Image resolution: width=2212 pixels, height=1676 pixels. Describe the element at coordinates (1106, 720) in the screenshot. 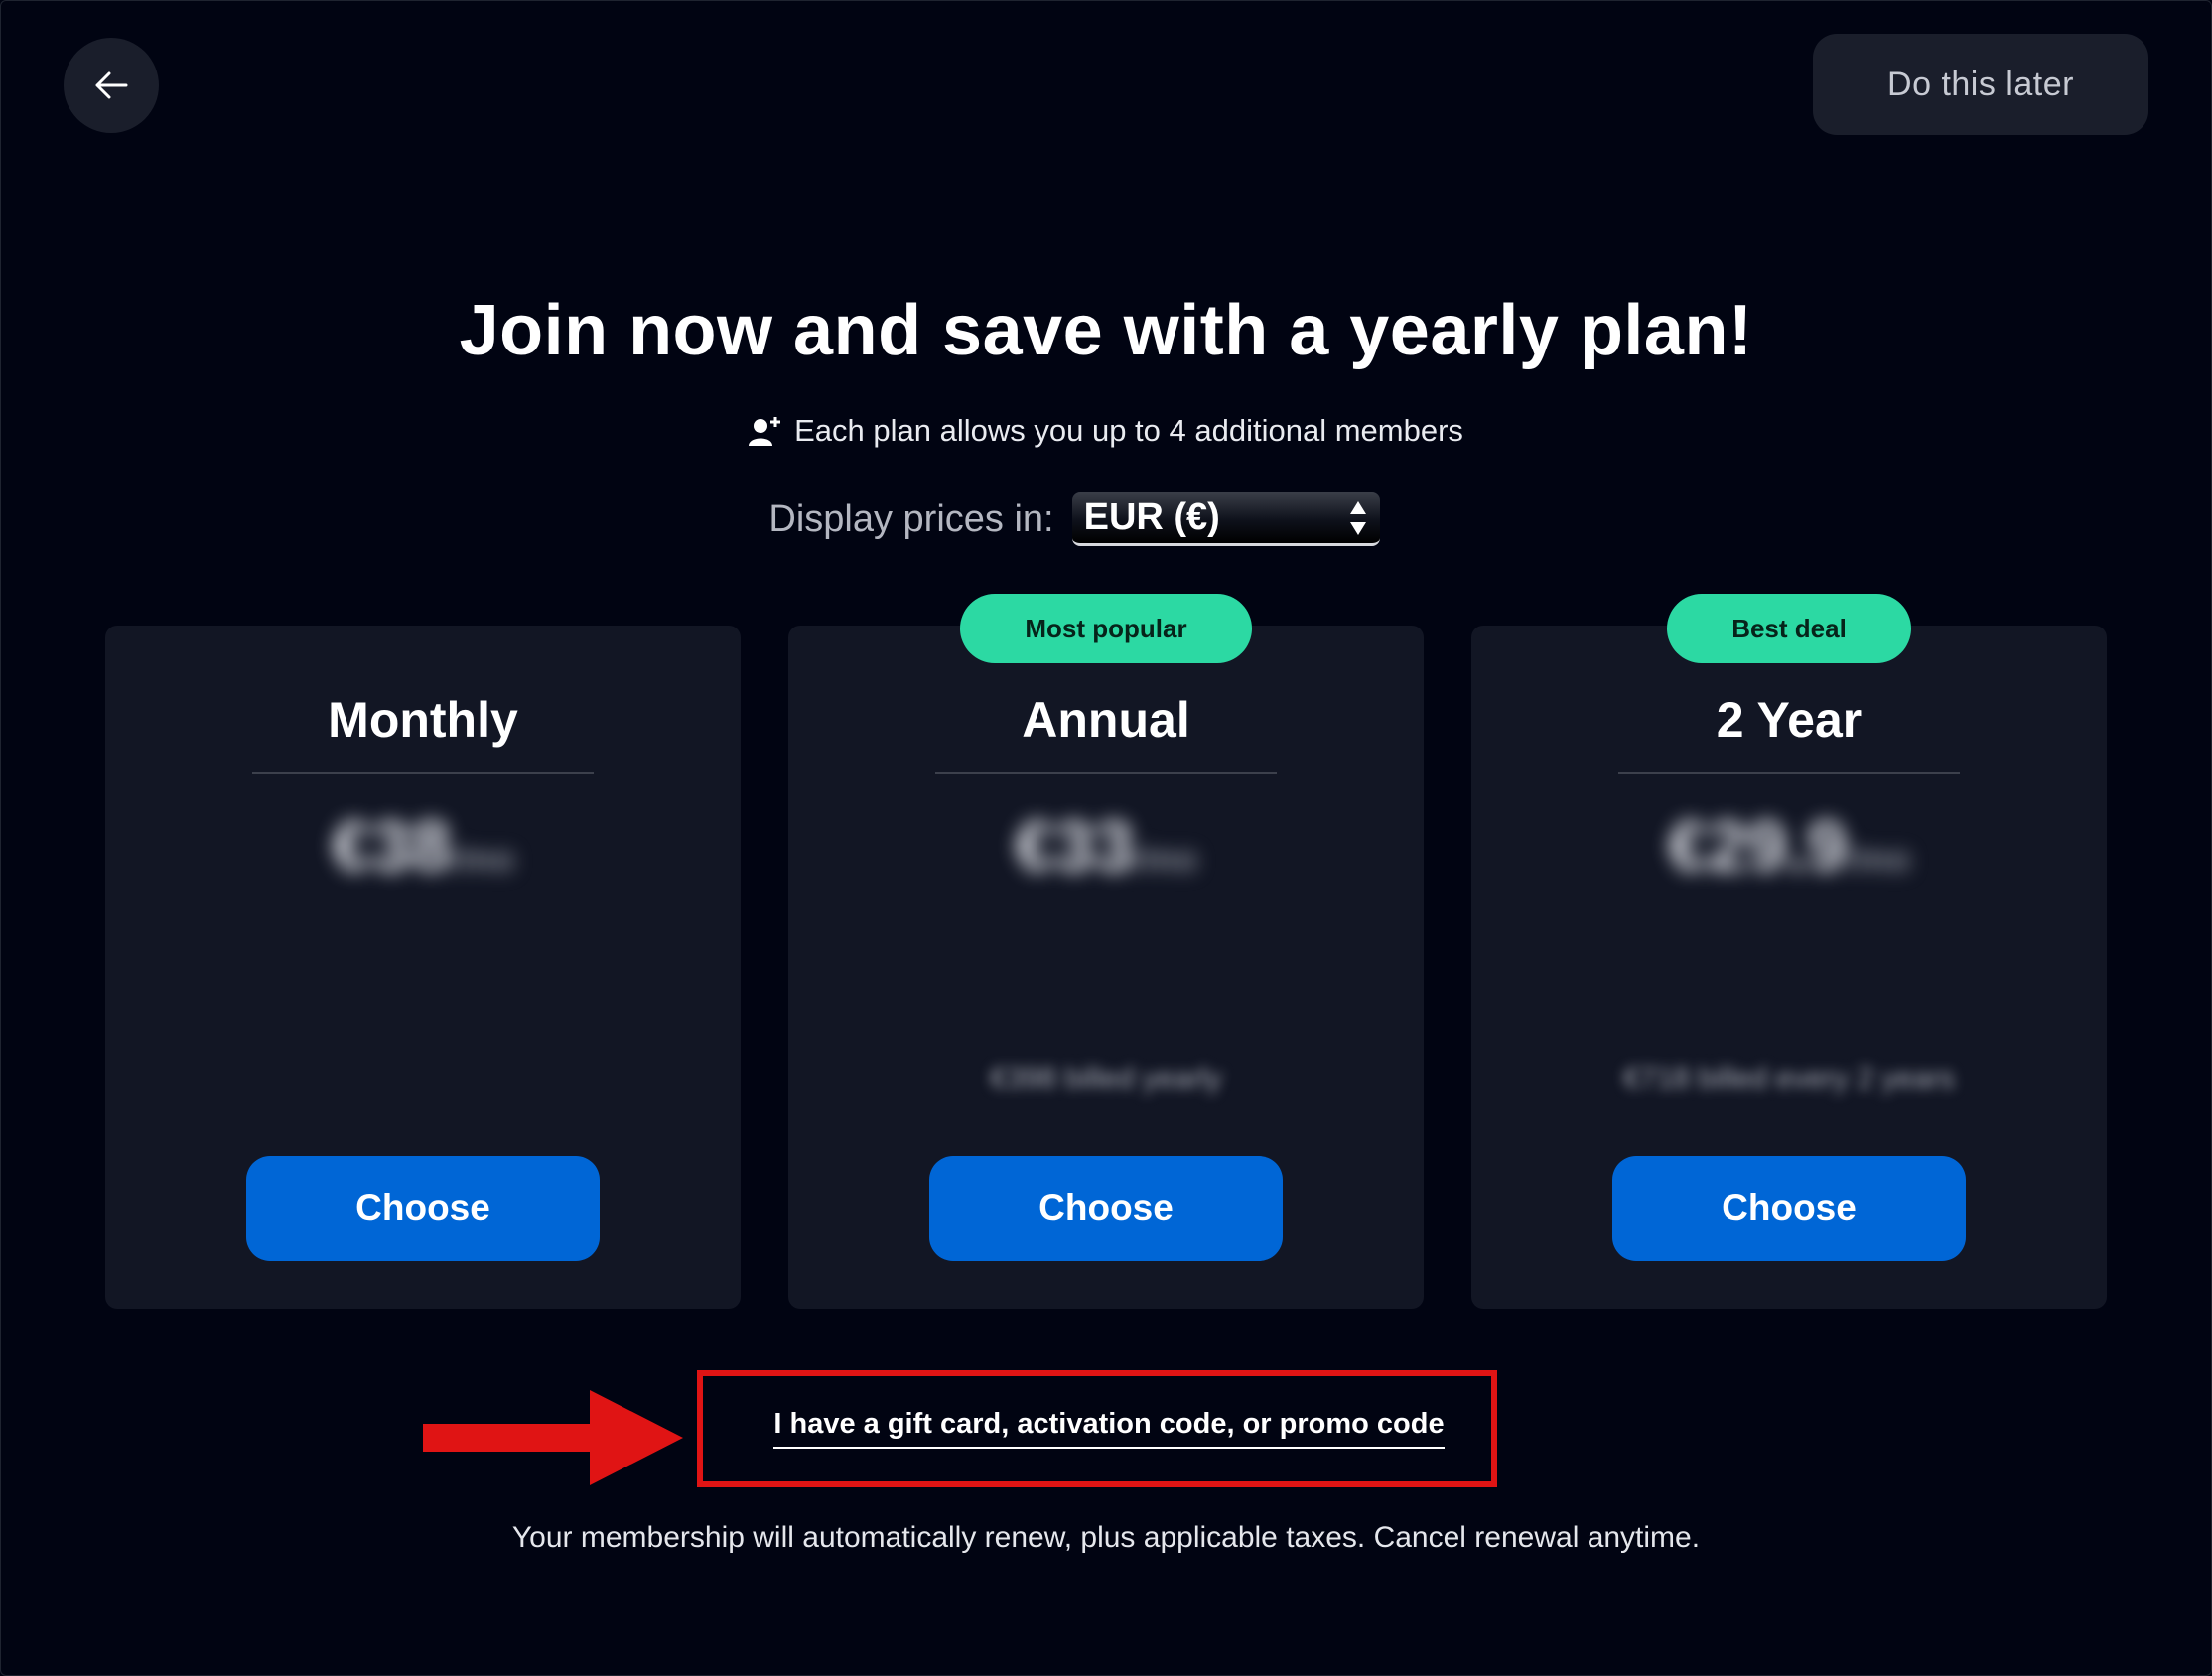

I see `plan-name: Annual` at that location.